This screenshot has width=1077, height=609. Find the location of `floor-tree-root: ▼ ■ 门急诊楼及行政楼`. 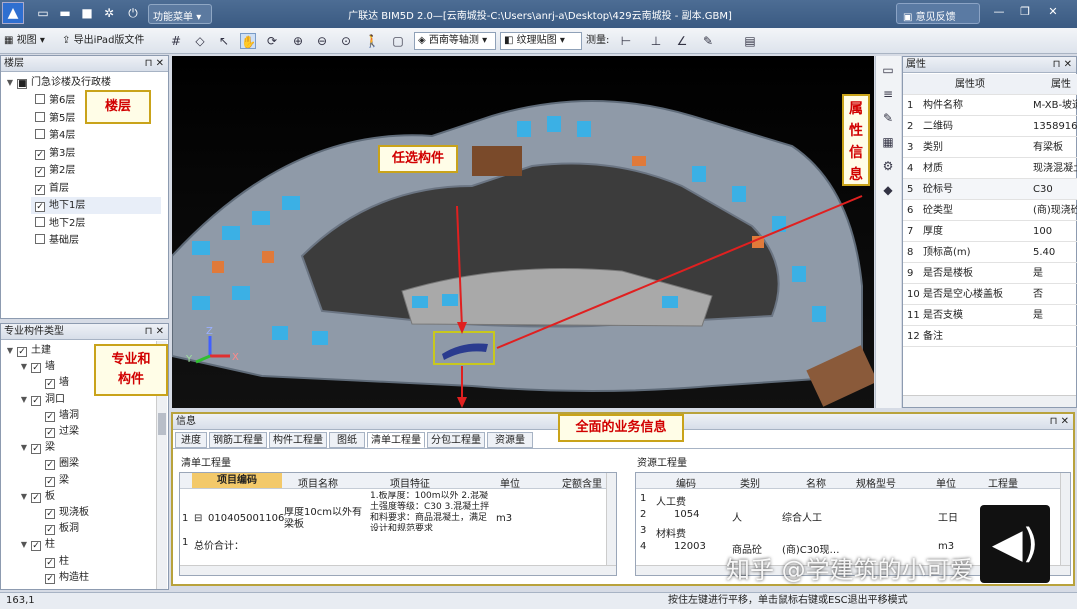

floor-tree-root: ▼ ■ 门急诊楼及行政楼 is located at coordinates (58, 82).